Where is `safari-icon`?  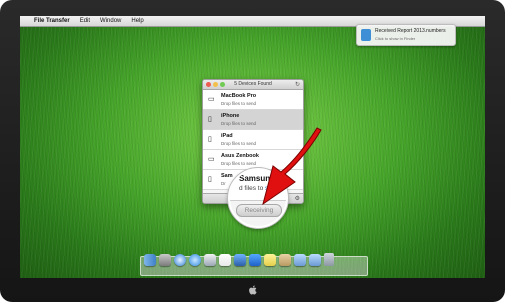 safari-icon is located at coordinates (180, 260).